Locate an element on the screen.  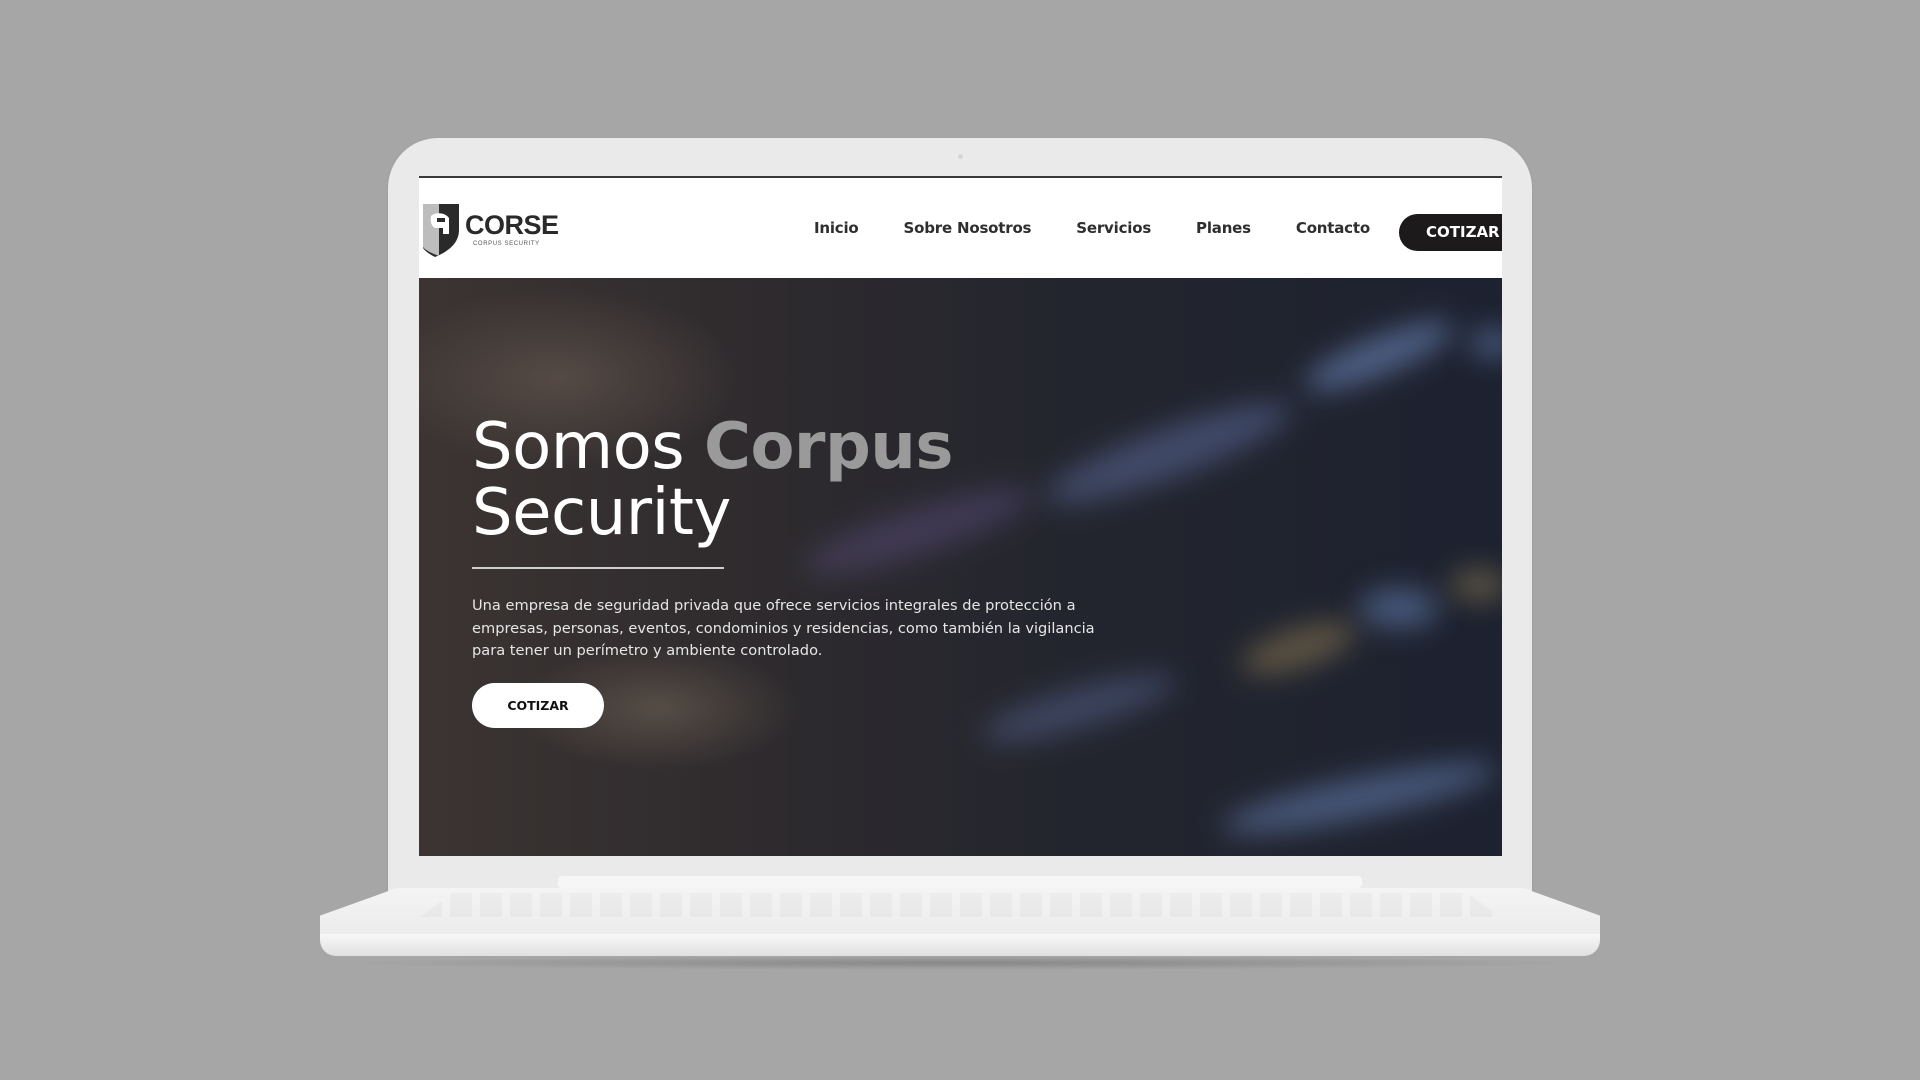
laptop-base-front is located at coordinates (960, 945).